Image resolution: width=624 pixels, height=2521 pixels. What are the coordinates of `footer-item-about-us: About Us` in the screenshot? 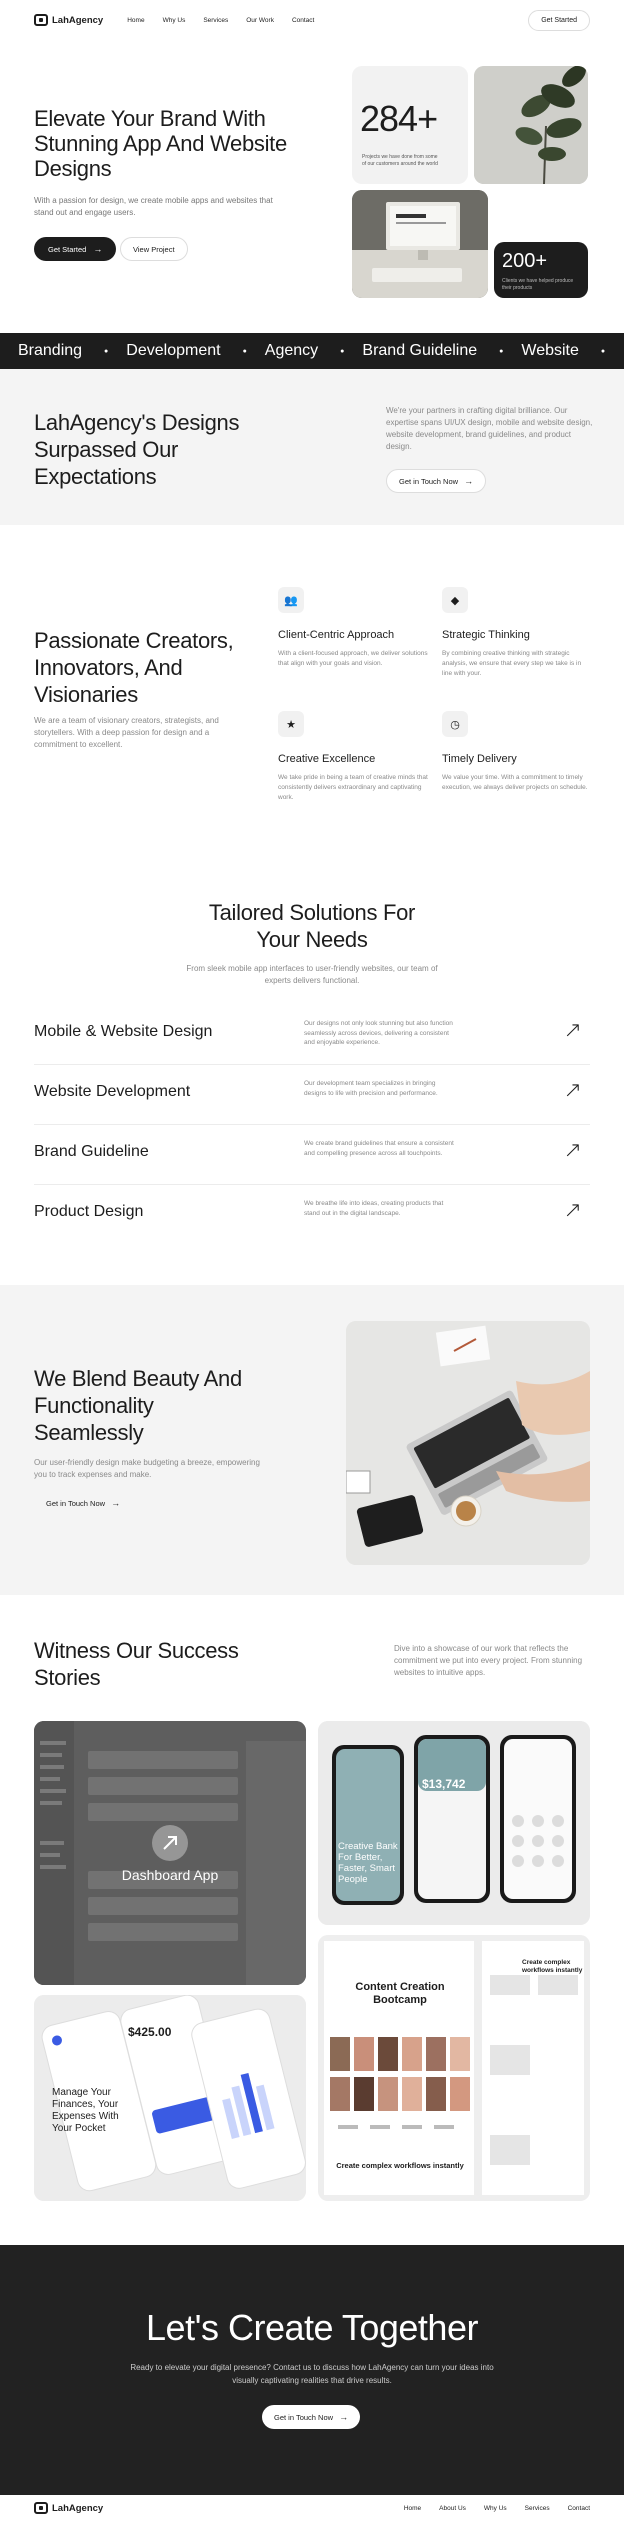 It's located at (452, 2508).